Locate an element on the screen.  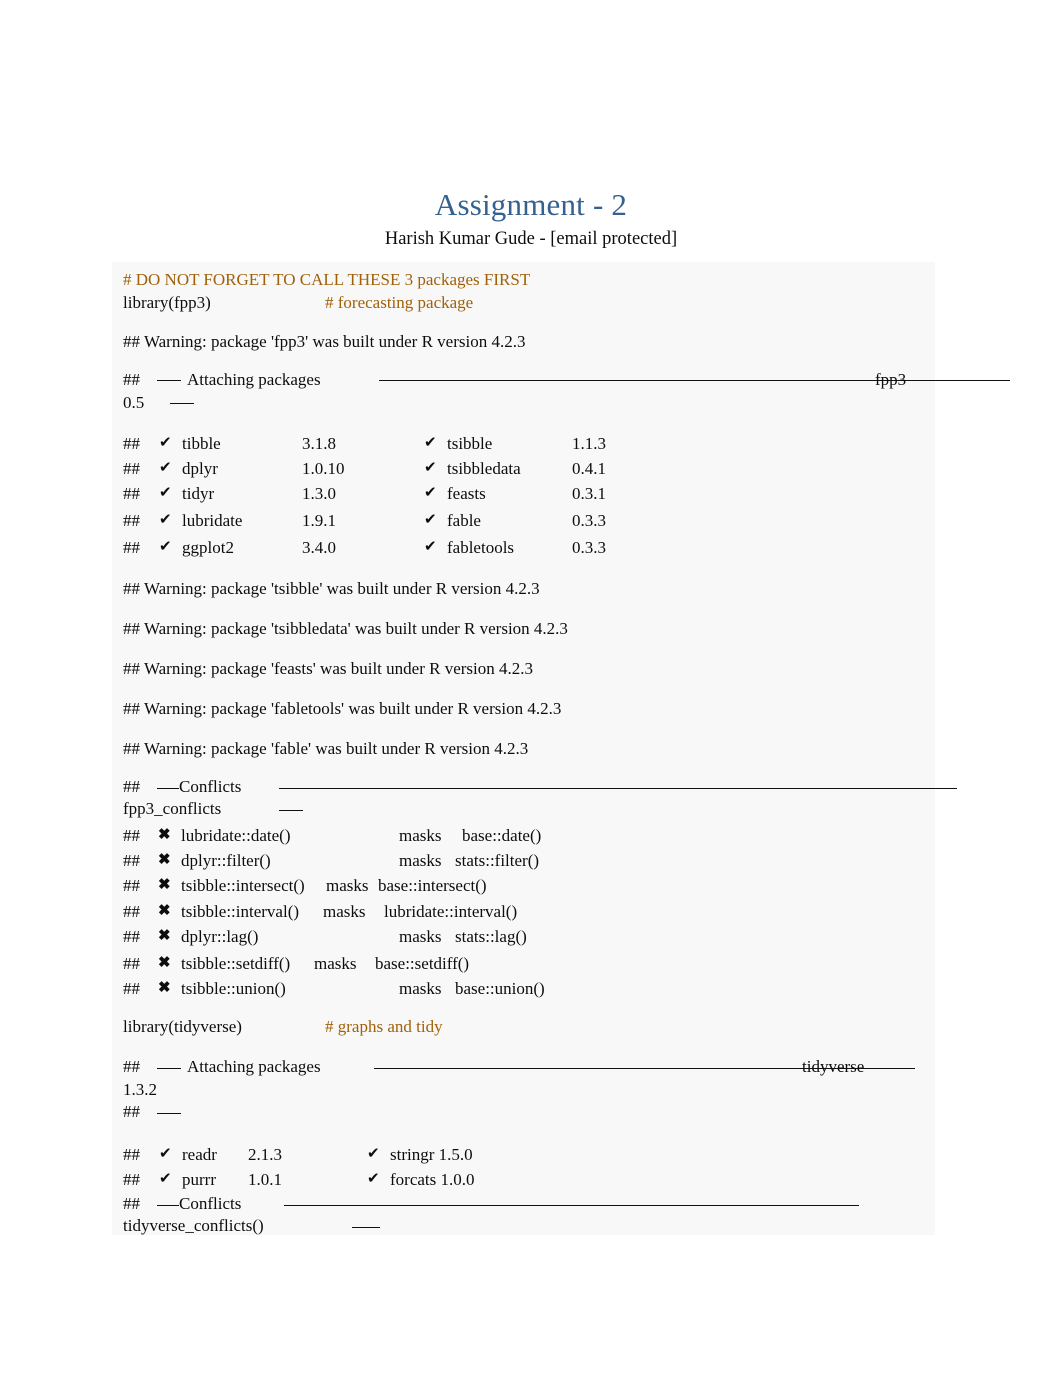
banner-conflicts-label-tidyverse: Conflicts is located at coordinates (210, 1203).